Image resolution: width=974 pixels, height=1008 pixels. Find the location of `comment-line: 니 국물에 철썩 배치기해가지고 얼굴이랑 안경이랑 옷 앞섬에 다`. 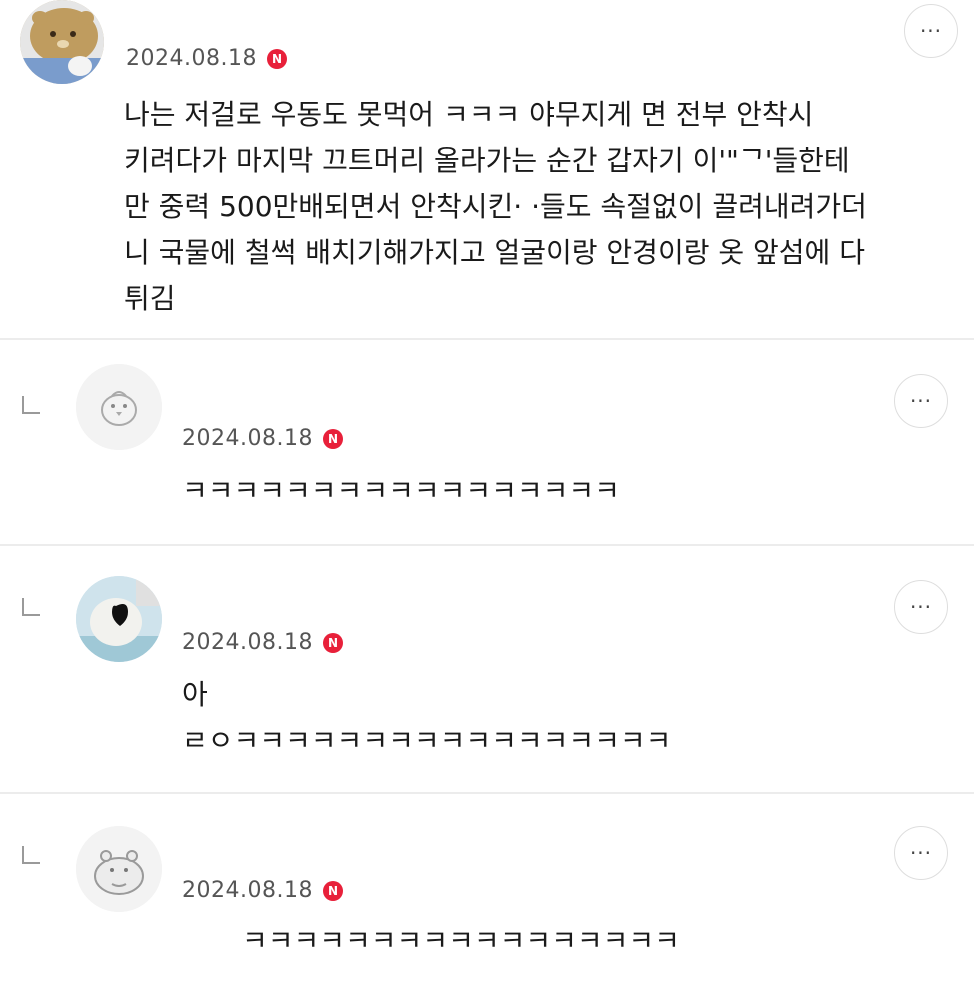

comment-line: 니 국물에 철썩 배치기해가지고 얼굴이랑 안경이랑 옷 앞섬에 다 is located at coordinates (494, 252).